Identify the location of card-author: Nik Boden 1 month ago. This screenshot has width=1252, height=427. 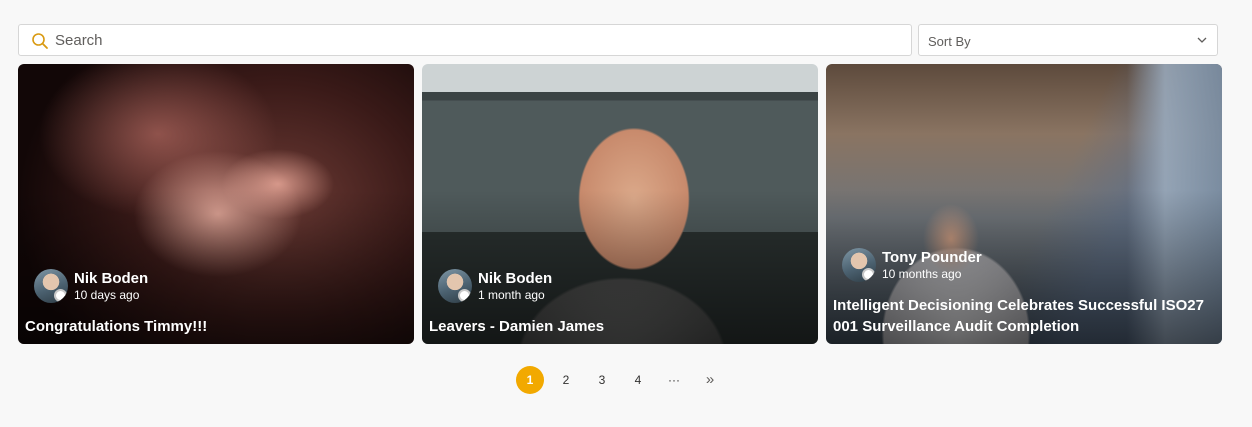
(495, 286).